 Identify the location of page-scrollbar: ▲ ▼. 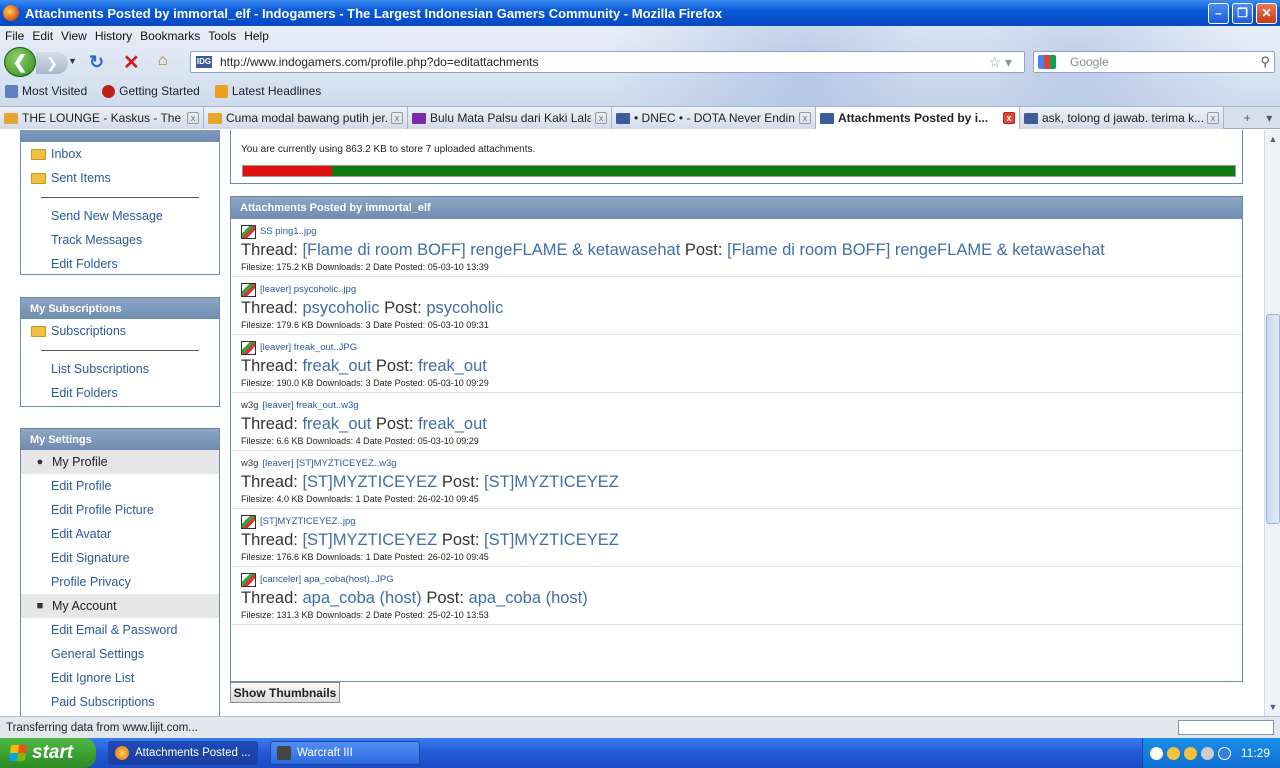
(1272, 423).